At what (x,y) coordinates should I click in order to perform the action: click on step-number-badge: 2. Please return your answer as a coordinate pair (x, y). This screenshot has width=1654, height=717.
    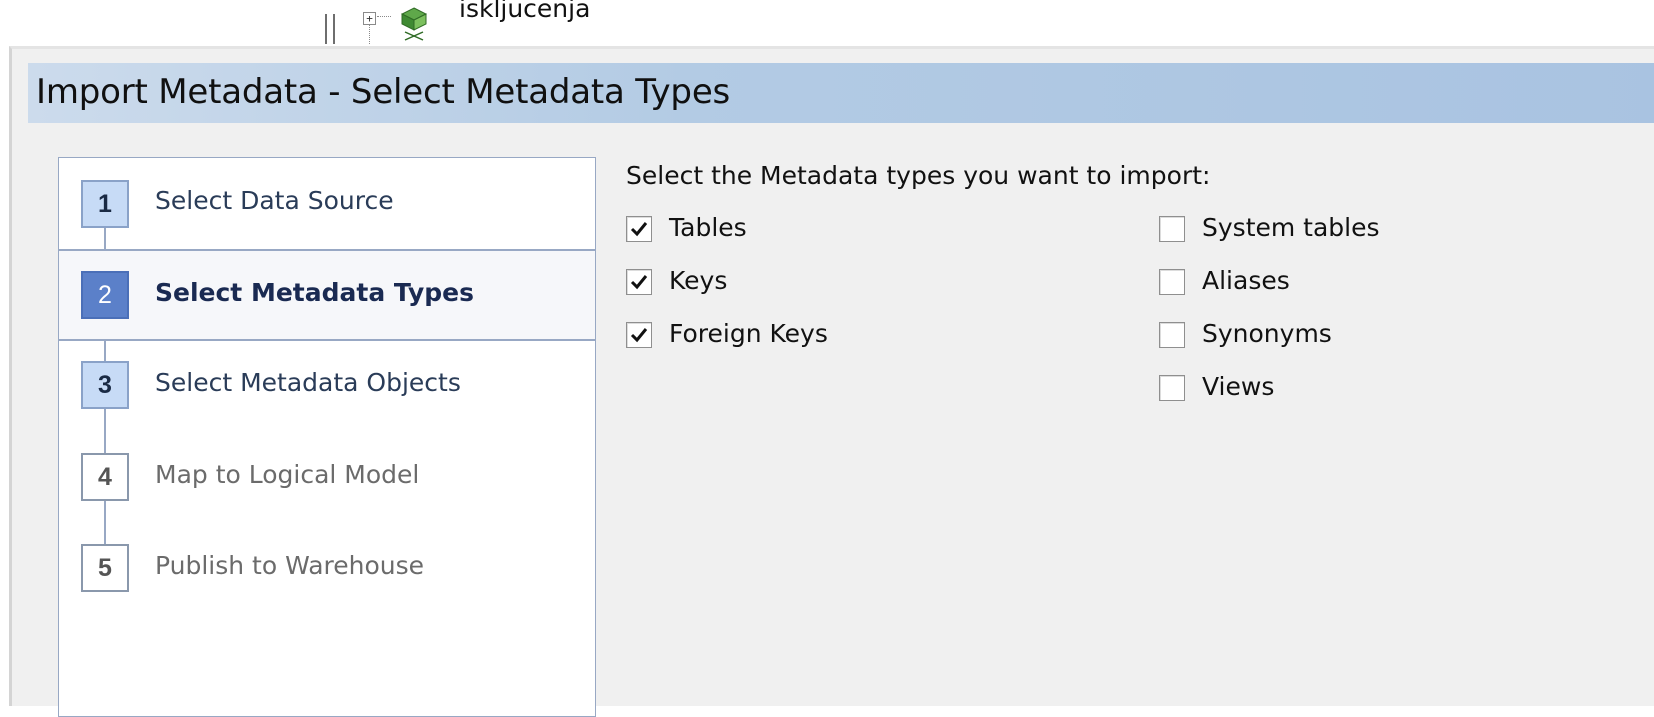
    Looking at the image, I should click on (105, 295).